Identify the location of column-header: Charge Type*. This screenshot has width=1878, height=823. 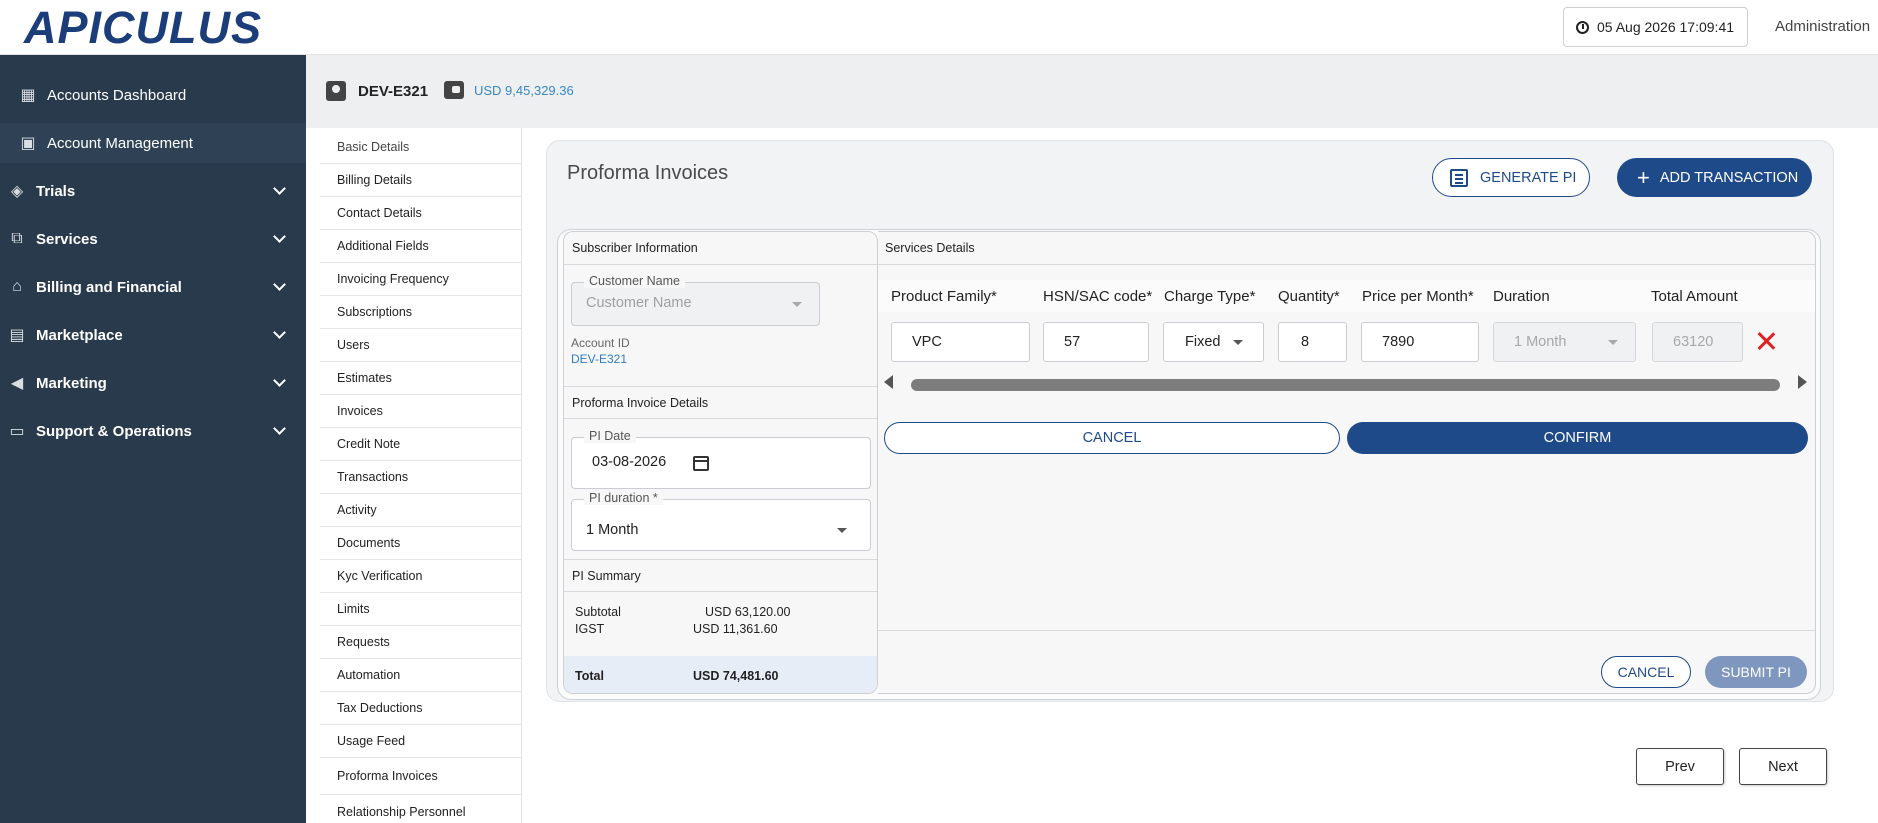
(1210, 296).